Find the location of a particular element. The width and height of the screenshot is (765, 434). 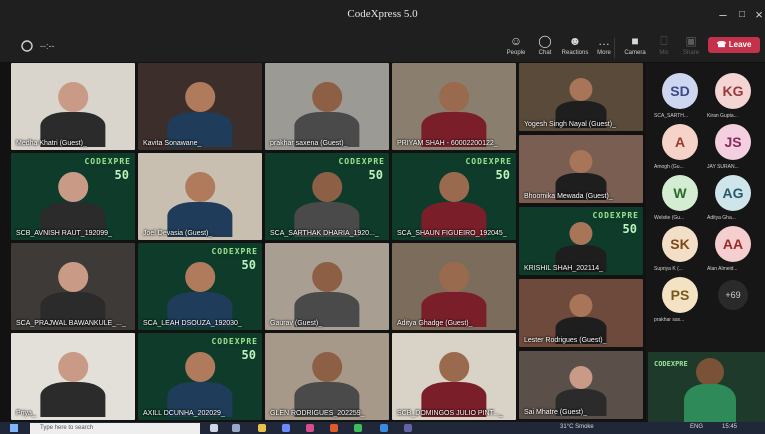

participant-name: SCA_LEAH DSOUZA_192030 ̲ is located at coordinates (191, 323).